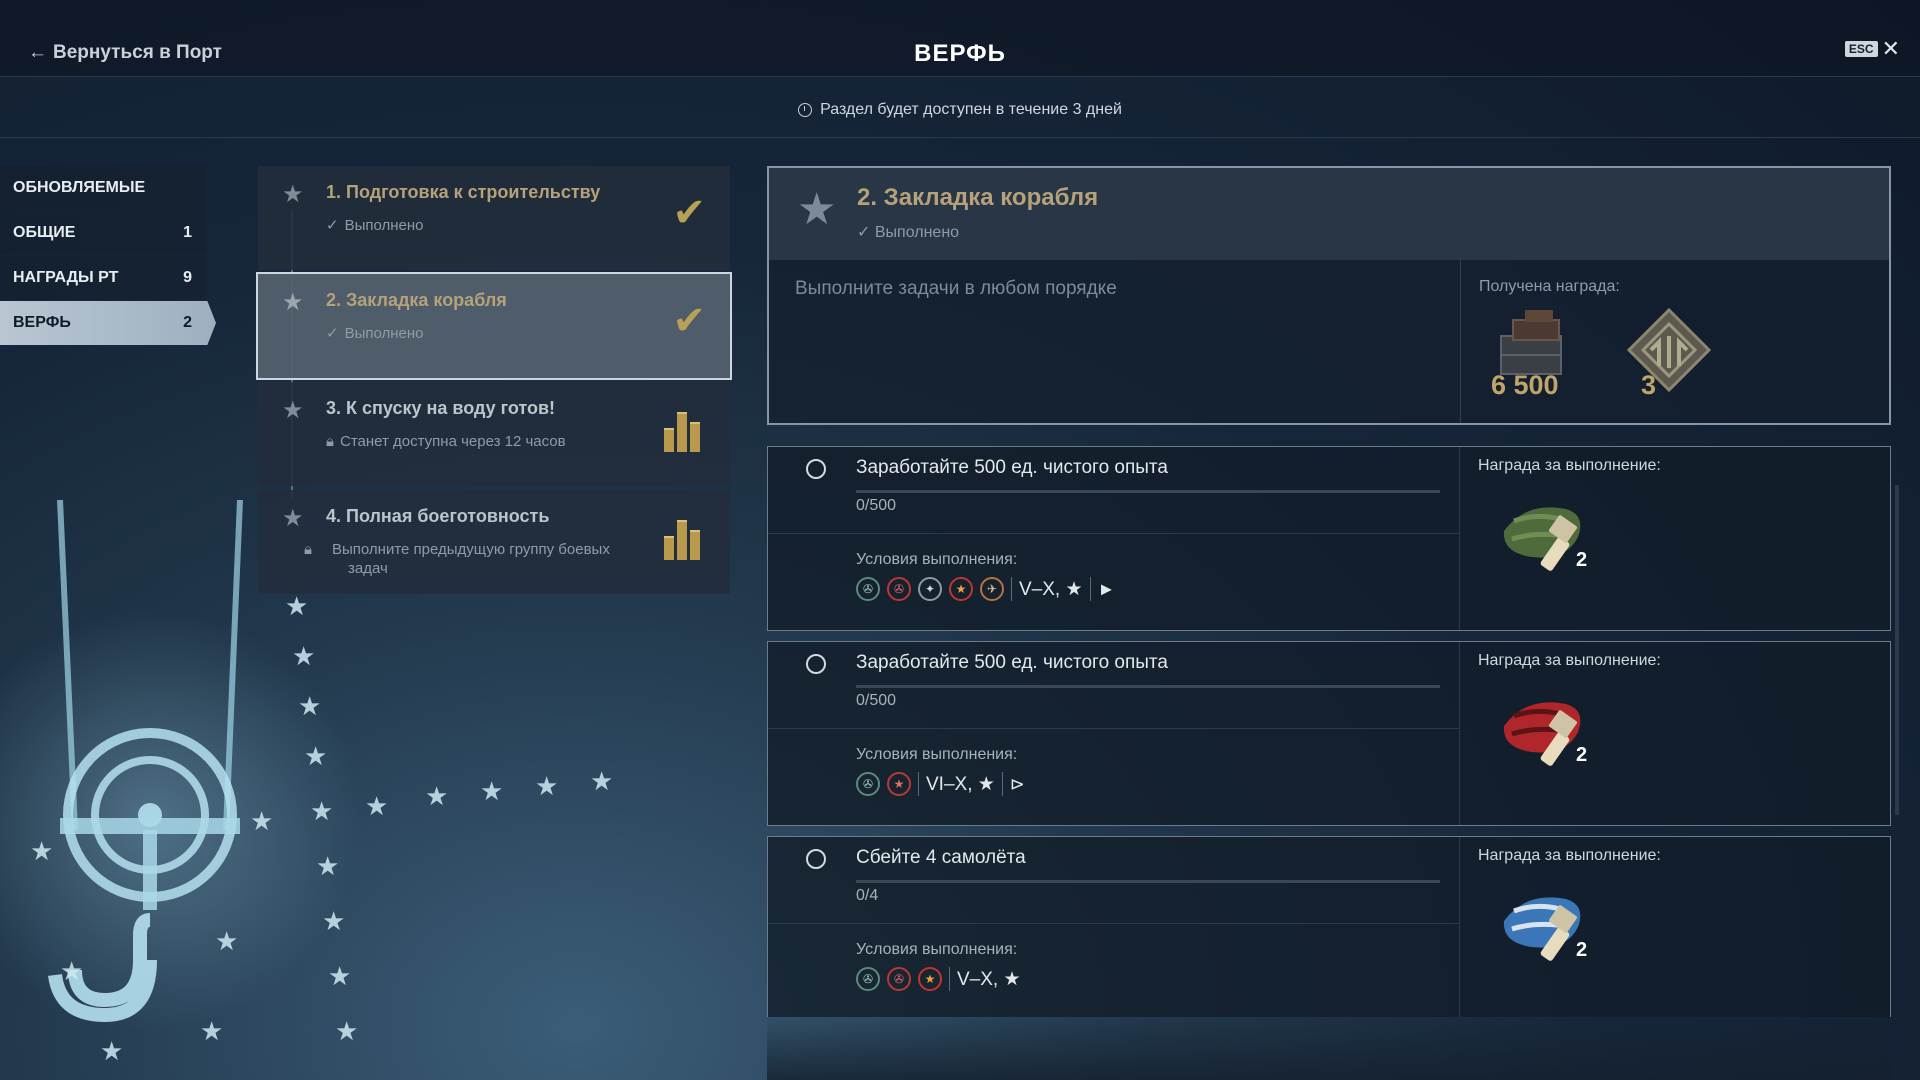  I want to click on task-list-scrollbar, so click(1897, 650).